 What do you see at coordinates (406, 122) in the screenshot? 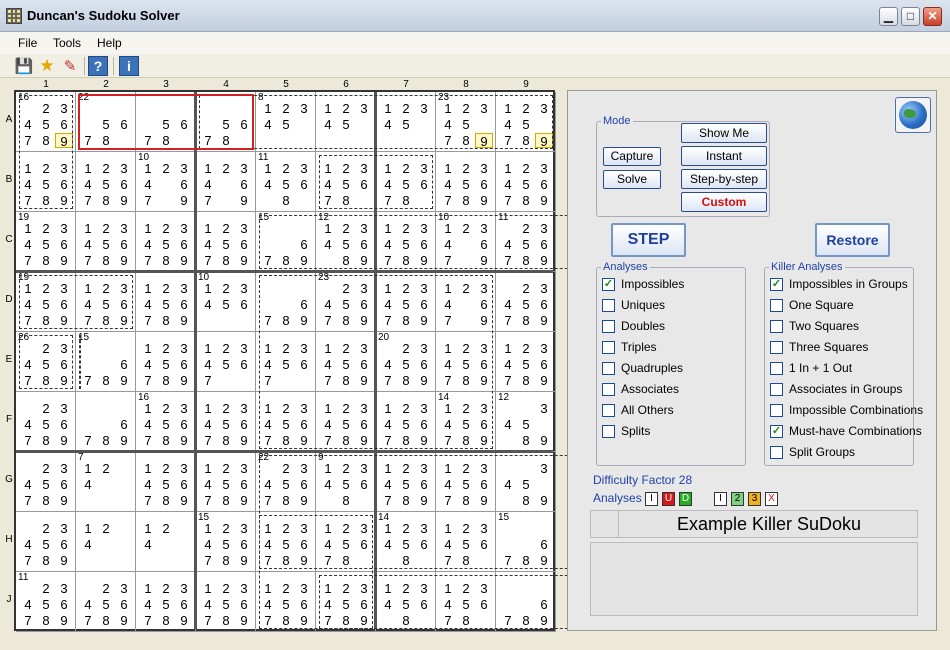
I see `cell-A7: 123 45` at bounding box center [406, 122].